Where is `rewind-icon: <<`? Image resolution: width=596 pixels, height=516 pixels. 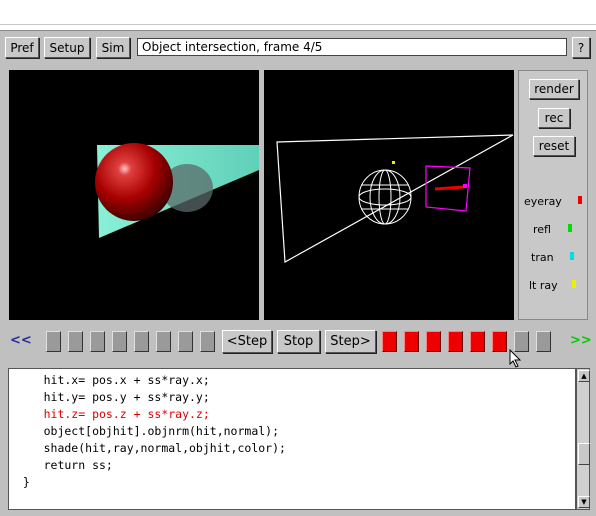
rewind-icon: << is located at coordinates (21, 340).